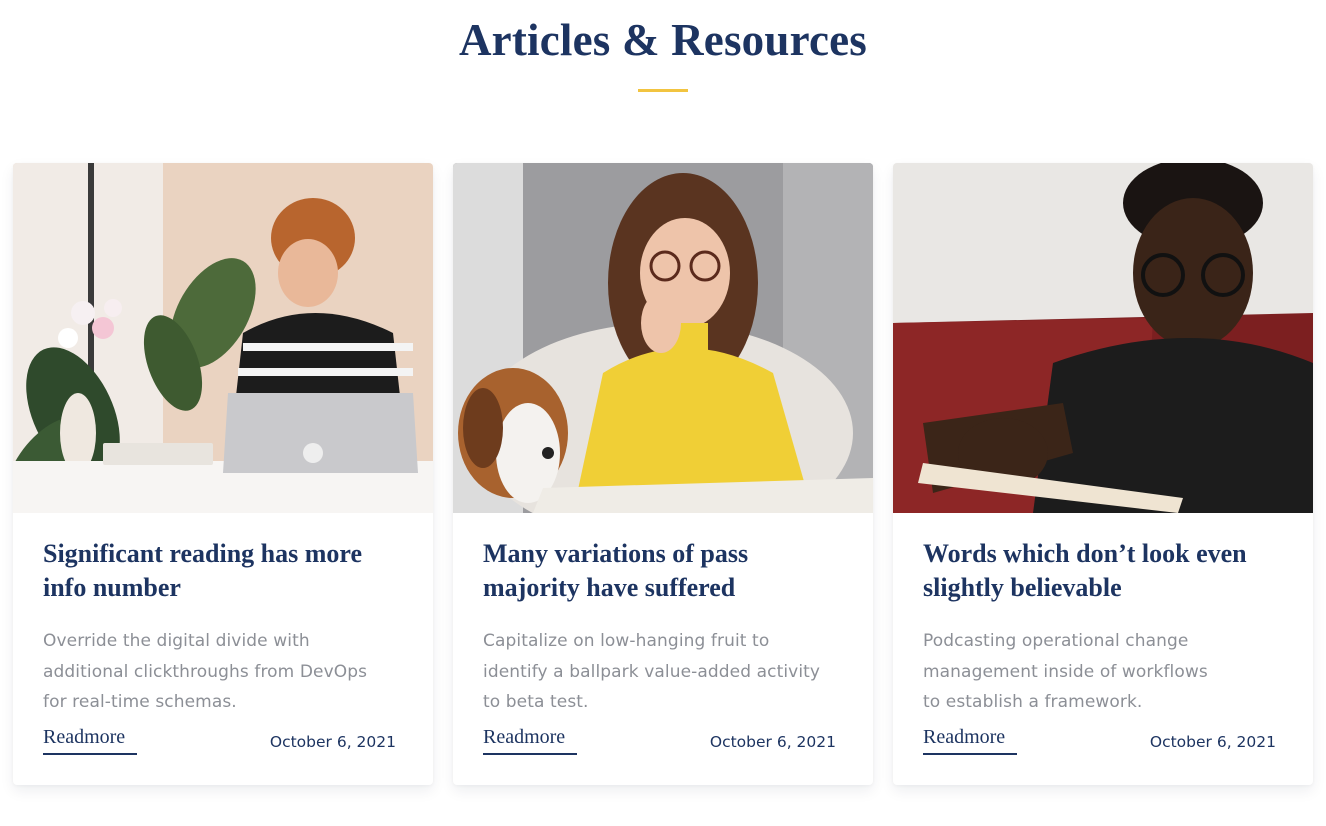 This screenshot has height=826, width=1326. I want to click on article-image-woman-laptop, so click(223, 338).